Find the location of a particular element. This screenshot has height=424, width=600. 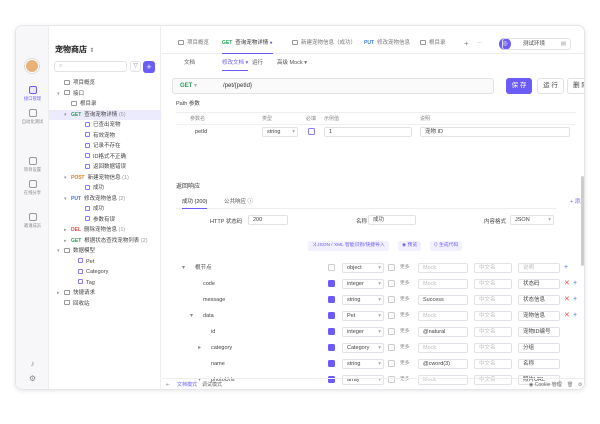

api-item: ▾ POST 新建宠物信息 (1) is located at coordinates (105, 178).